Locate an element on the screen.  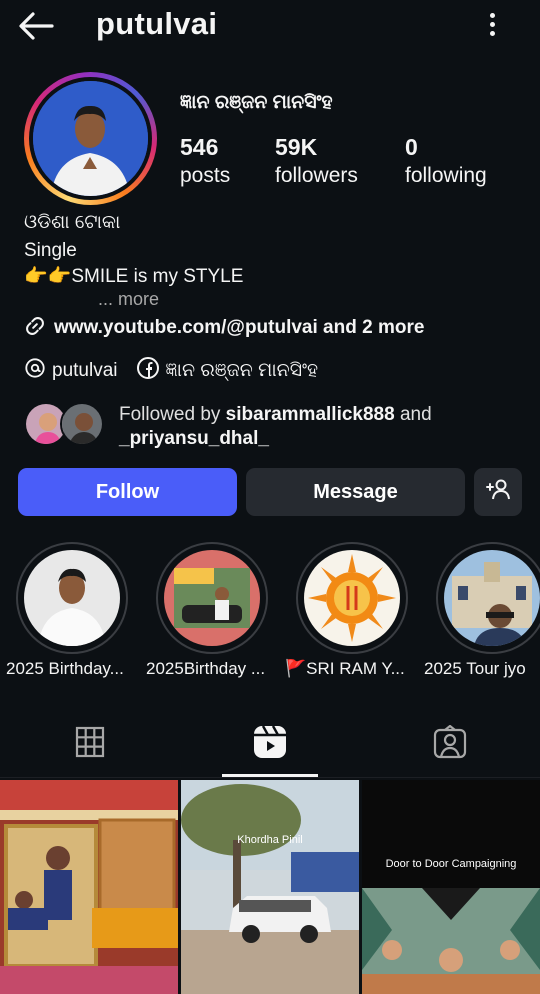
reels-icon is located at coordinates (270, 744).